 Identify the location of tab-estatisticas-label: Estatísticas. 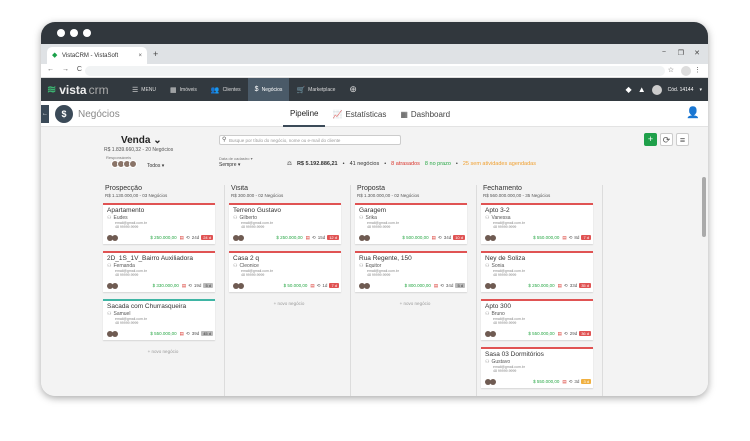
(366, 114).